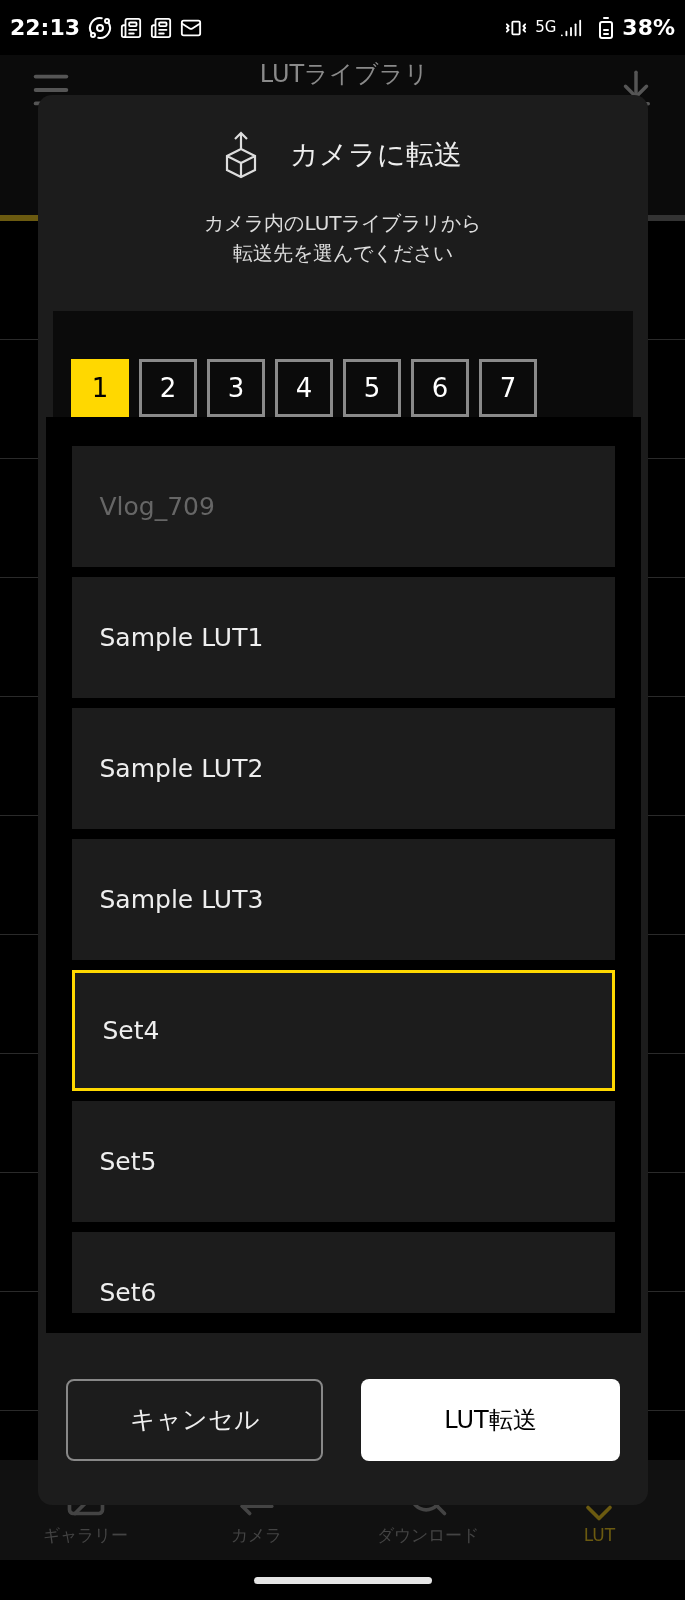 The height and width of the screenshot is (1600, 685). What do you see at coordinates (100, 388) in the screenshot?
I see `slot-tab: 1` at bounding box center [100, 388].